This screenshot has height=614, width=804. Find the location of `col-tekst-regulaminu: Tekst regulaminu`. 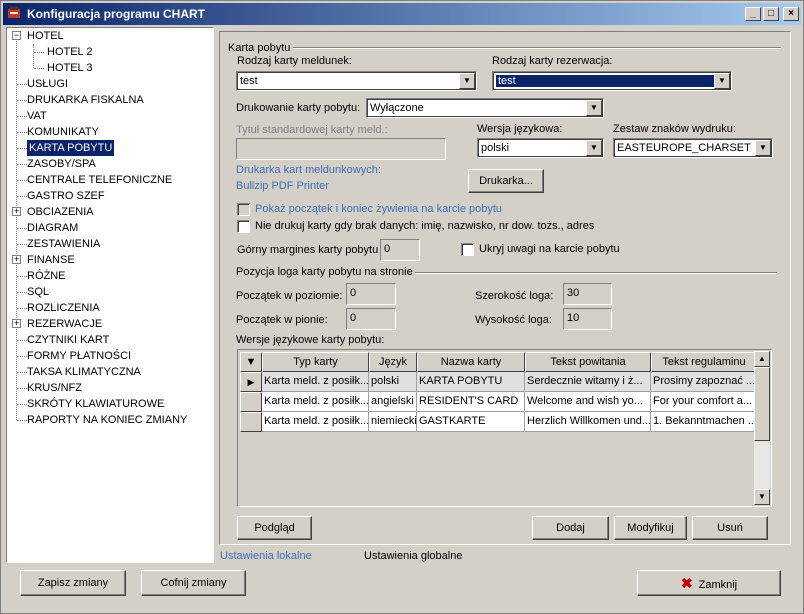

col-tekst-regulaminu: Tekst regulaminu is located at coordinates (704, 362).